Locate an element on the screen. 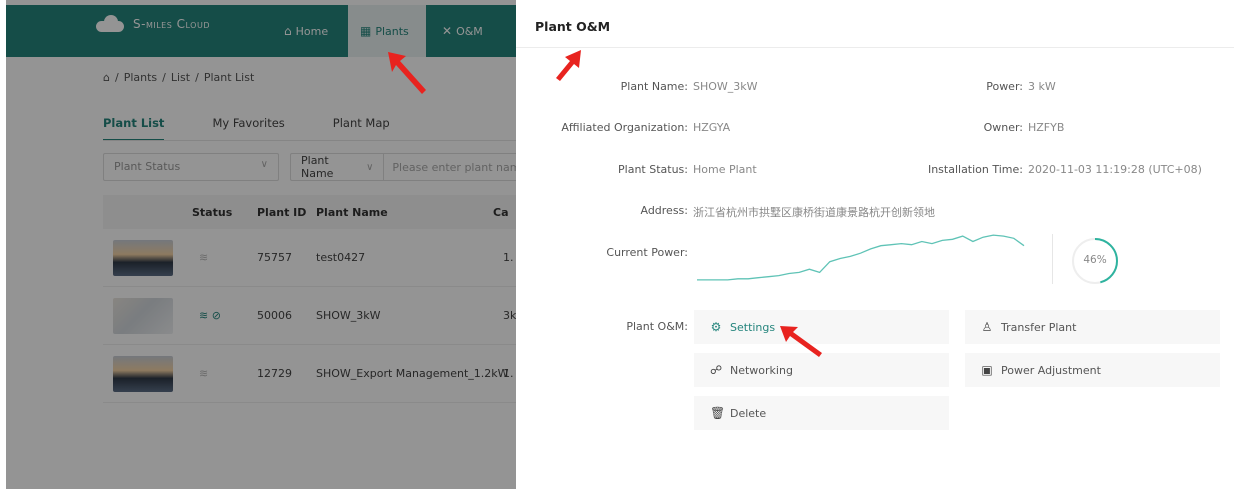 The image size is (1234, 489). organization-label: Affiliated Organization: is located at coordinates (624, 127).